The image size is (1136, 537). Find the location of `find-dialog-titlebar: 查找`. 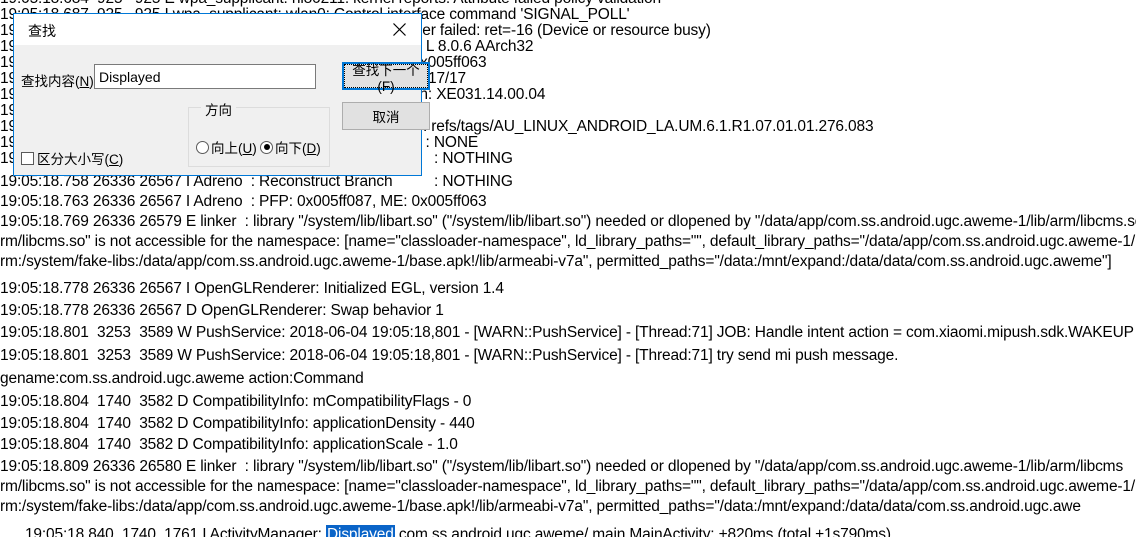

find-dialog-titlebar: 查找 is located at coordinates (217, 29).